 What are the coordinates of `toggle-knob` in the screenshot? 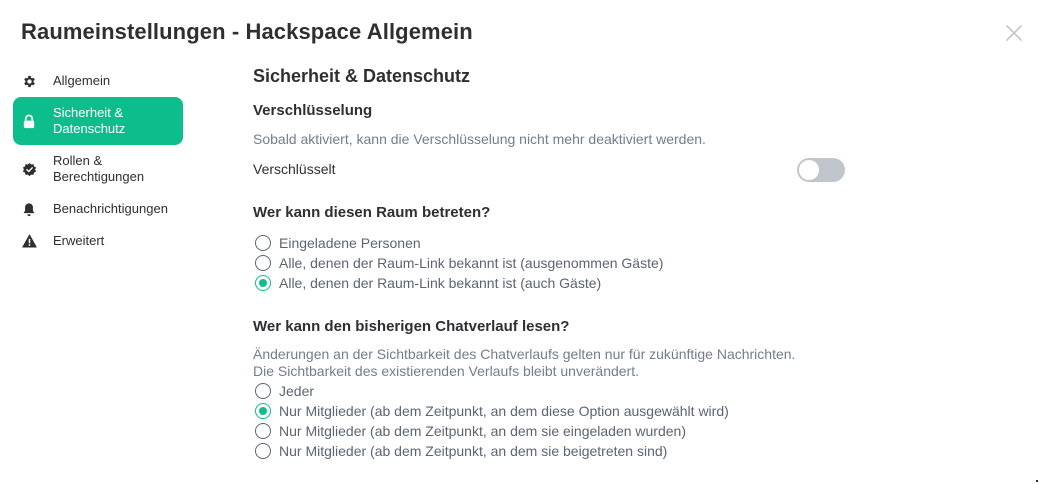 It's located at (809, 170).